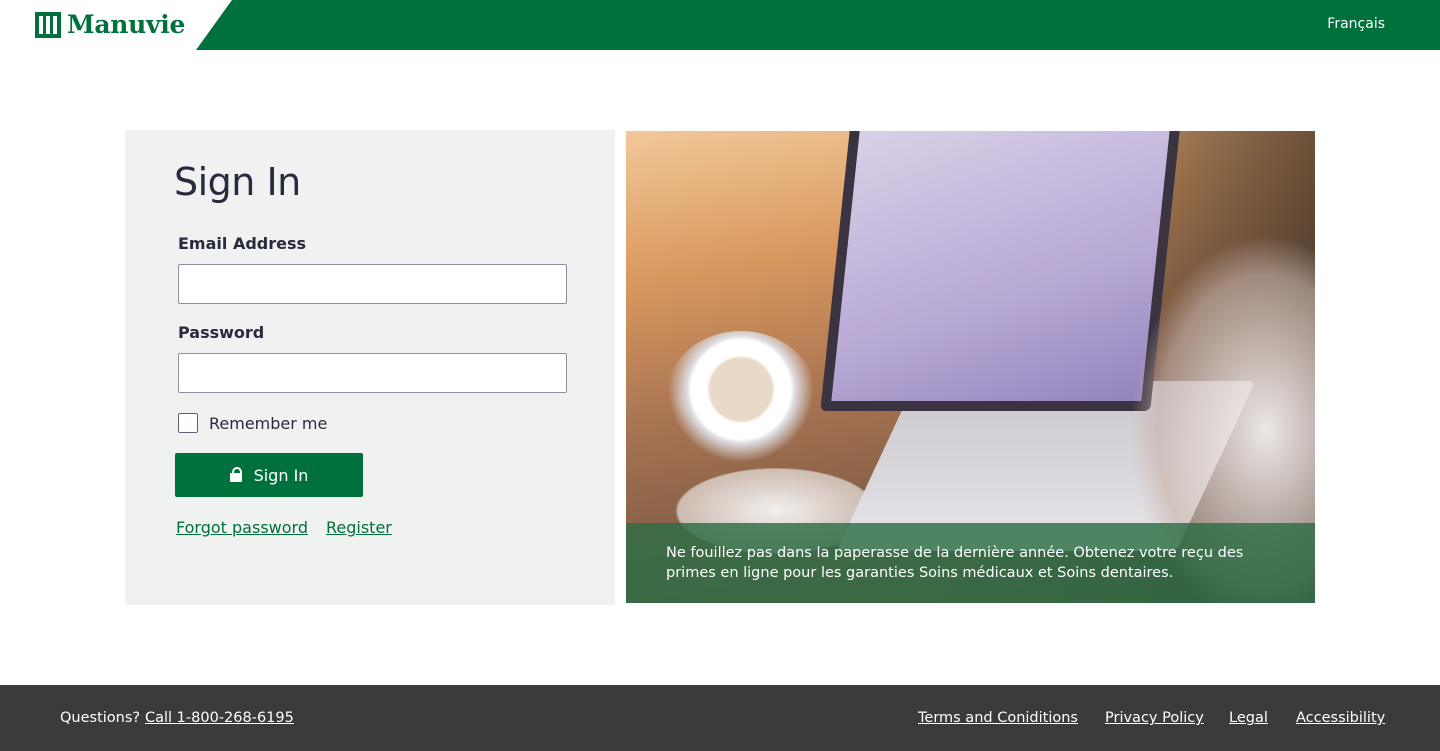 This screenshot has height=751, width=1440. Describe the element at coordinates (359, 527) in the screenshot. I see `register-link: Register` at that location.